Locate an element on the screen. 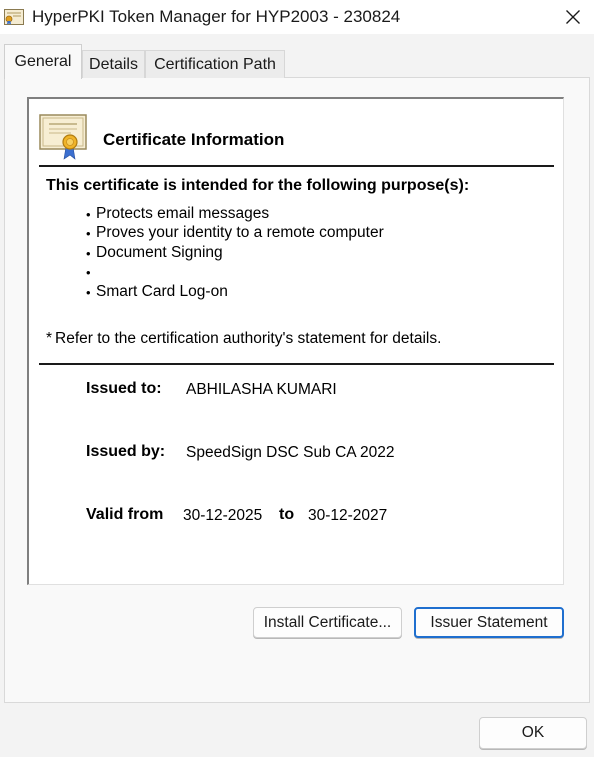 The height and width of the screenshot is (757, 594). valid-to-label: to is located at coordinates (287, 514).